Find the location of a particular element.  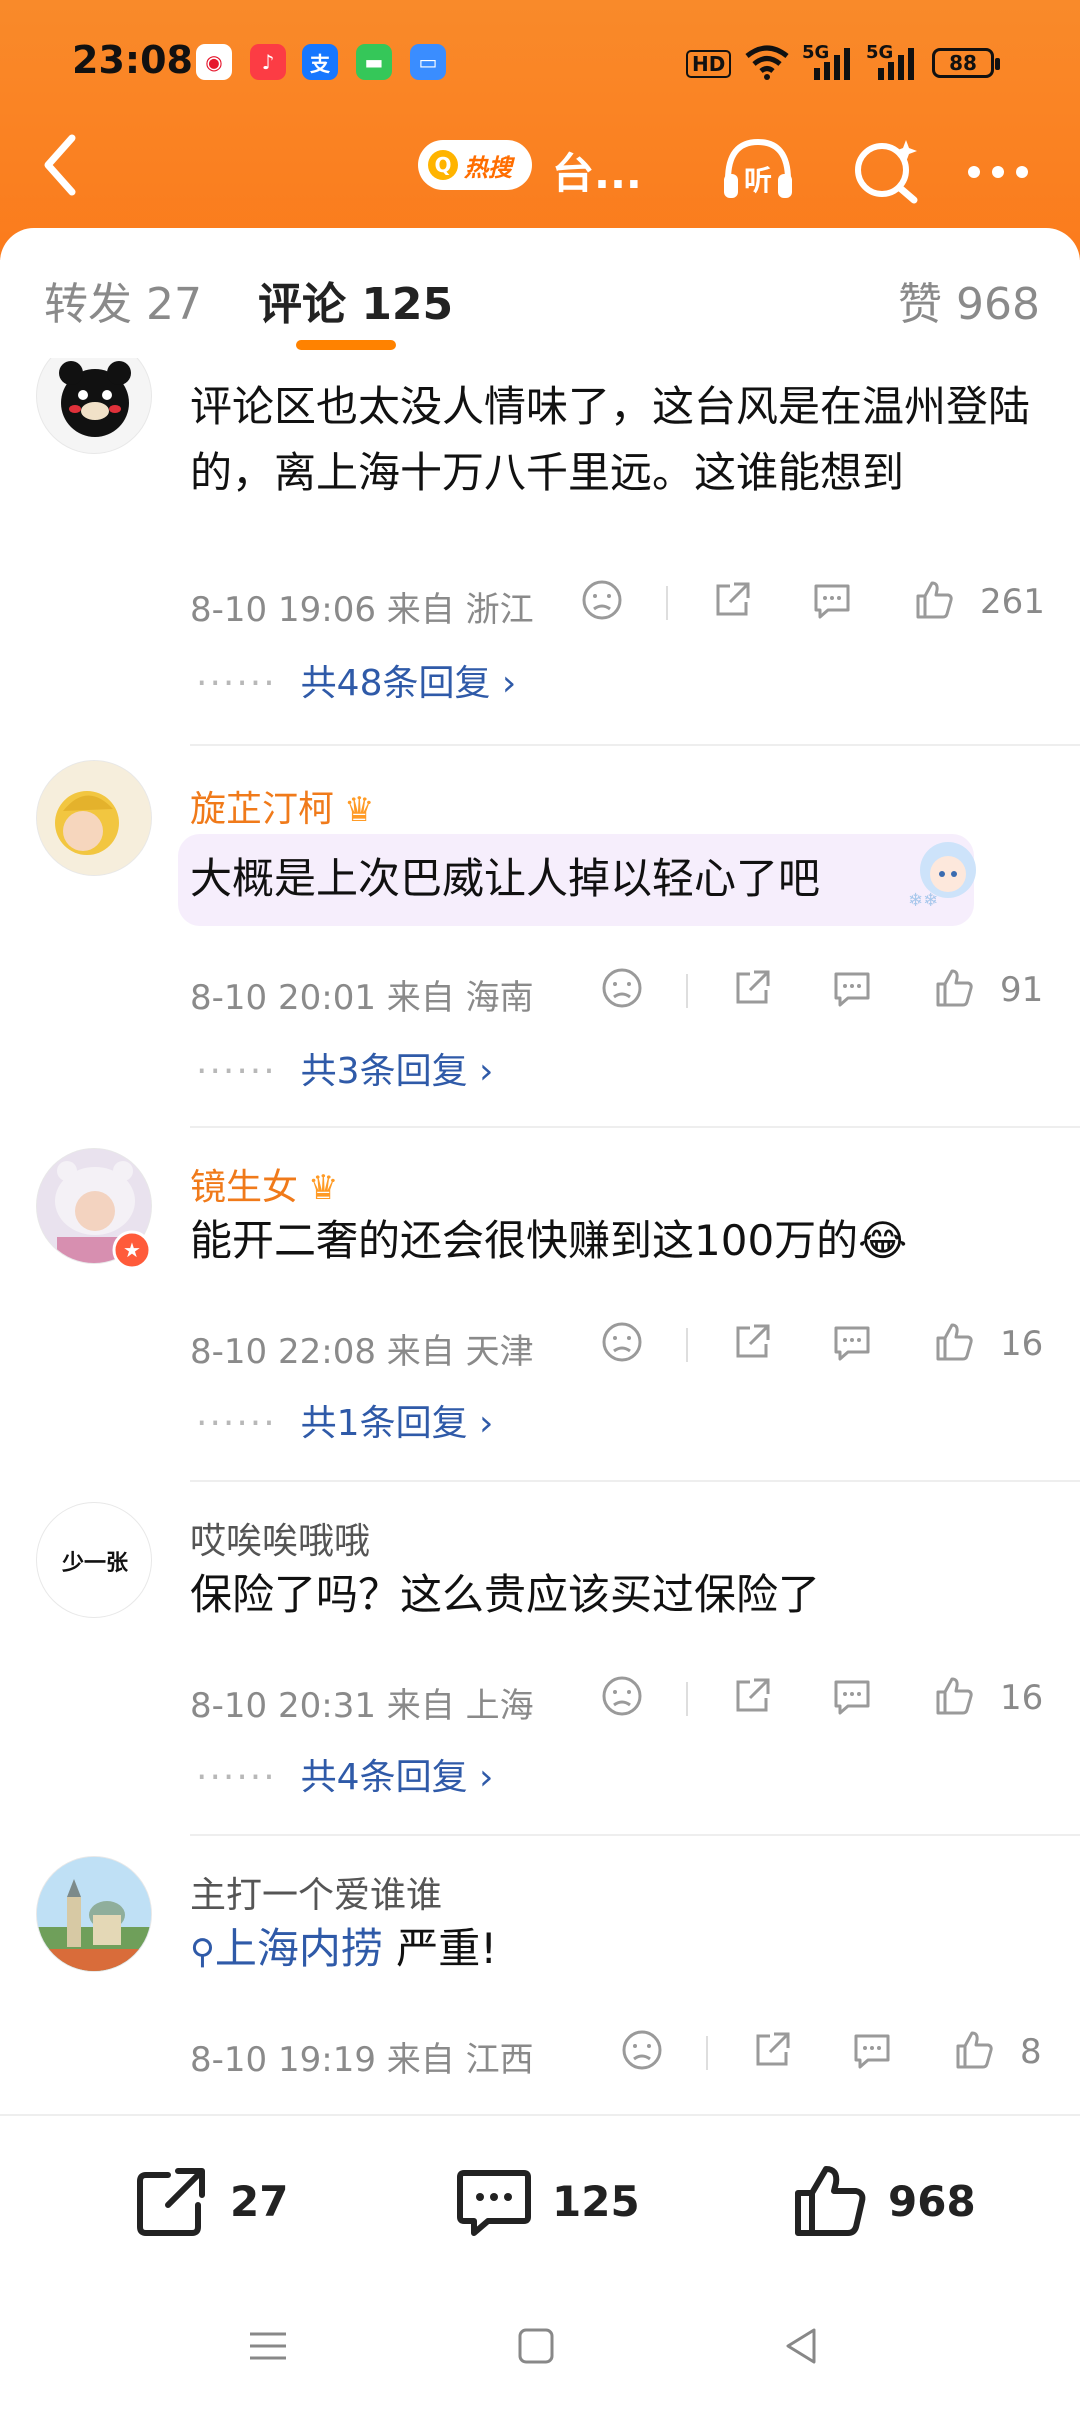

home-nav-icon is located at coordinates (536, 2346).